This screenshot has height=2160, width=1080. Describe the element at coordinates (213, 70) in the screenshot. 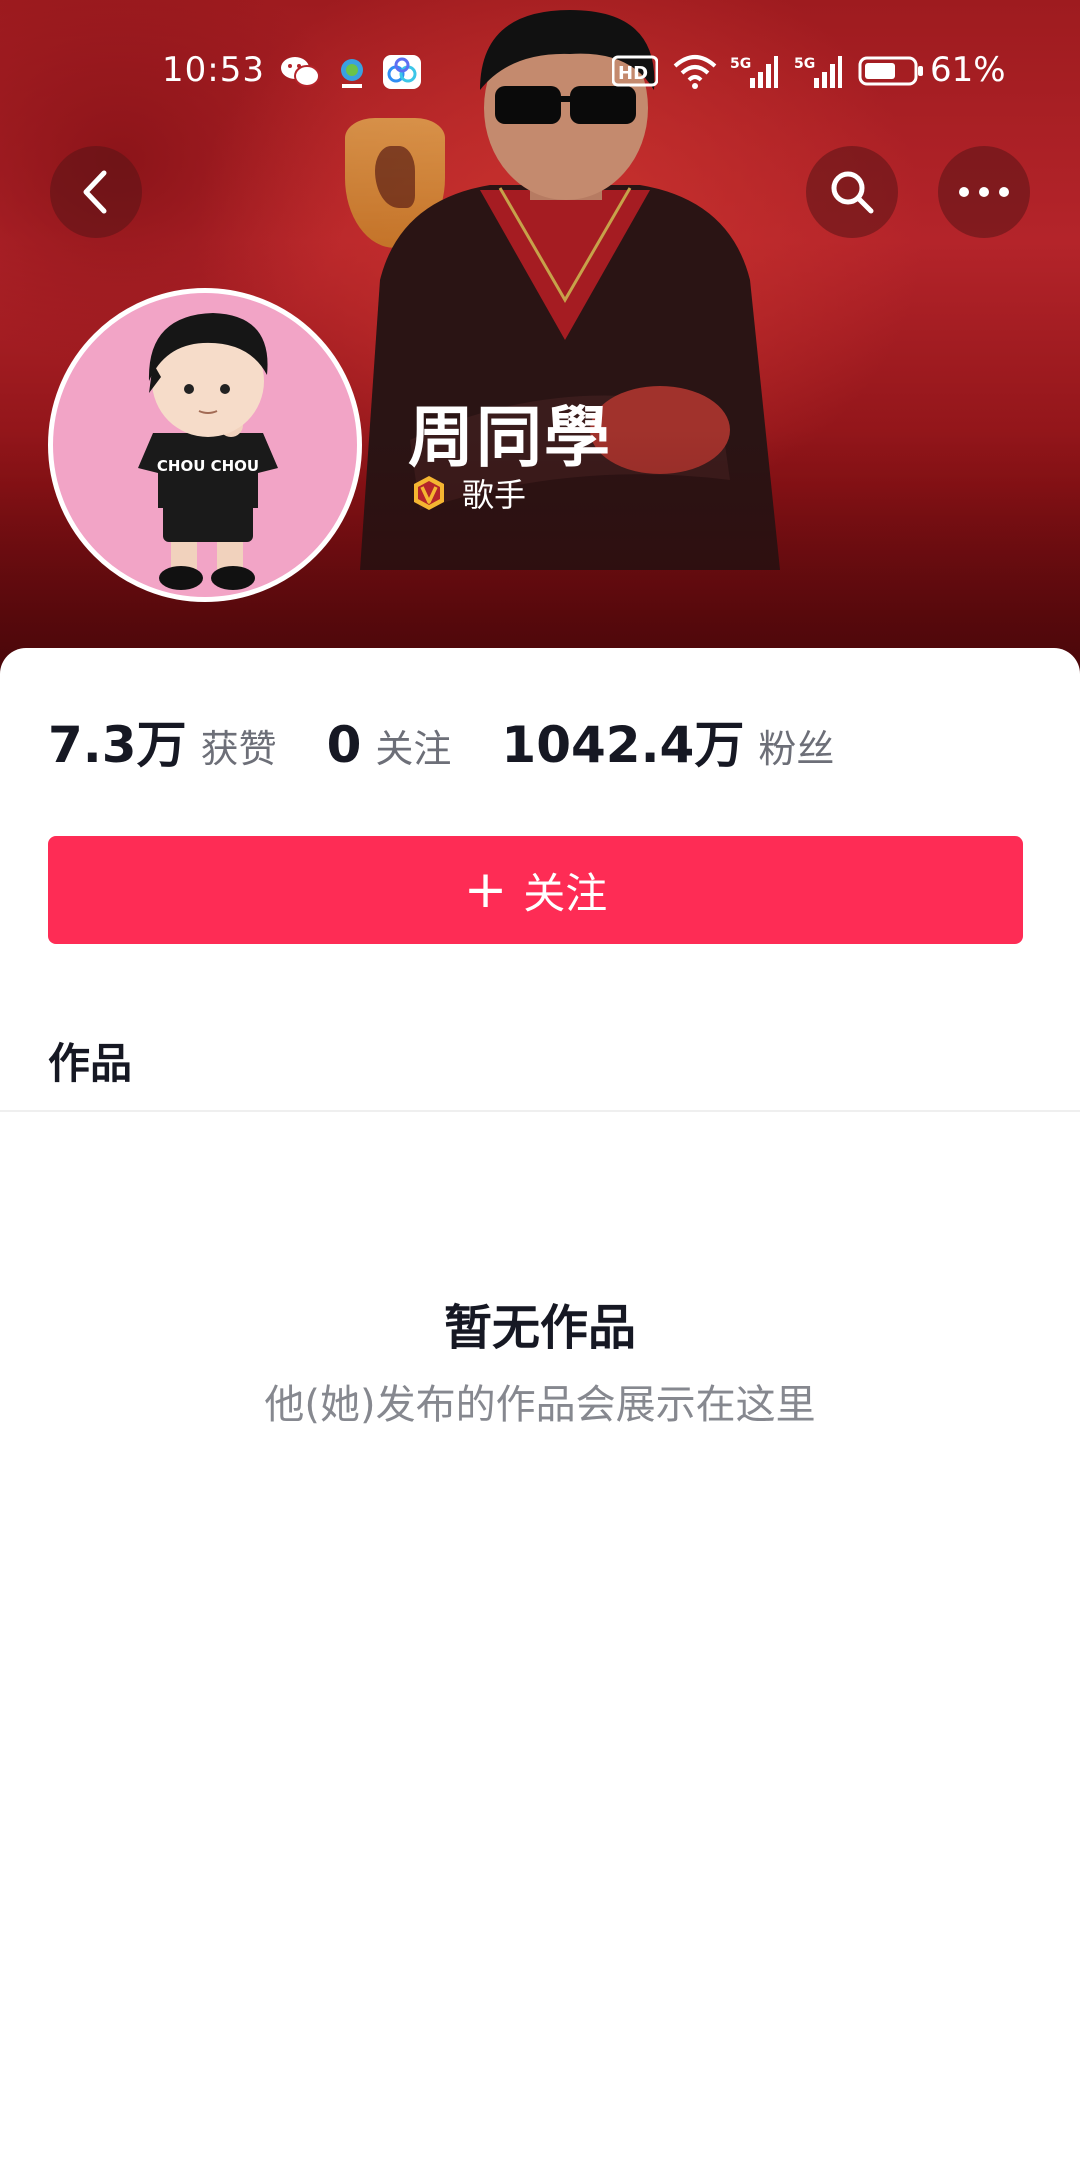

I see `status-time: 10:53` at that location.